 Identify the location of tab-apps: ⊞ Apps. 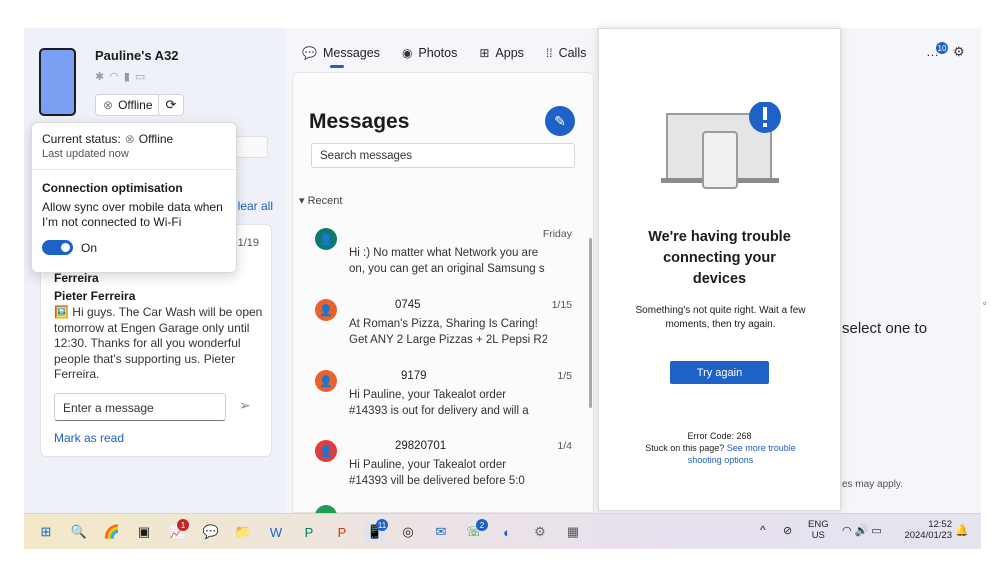
(501, 53).